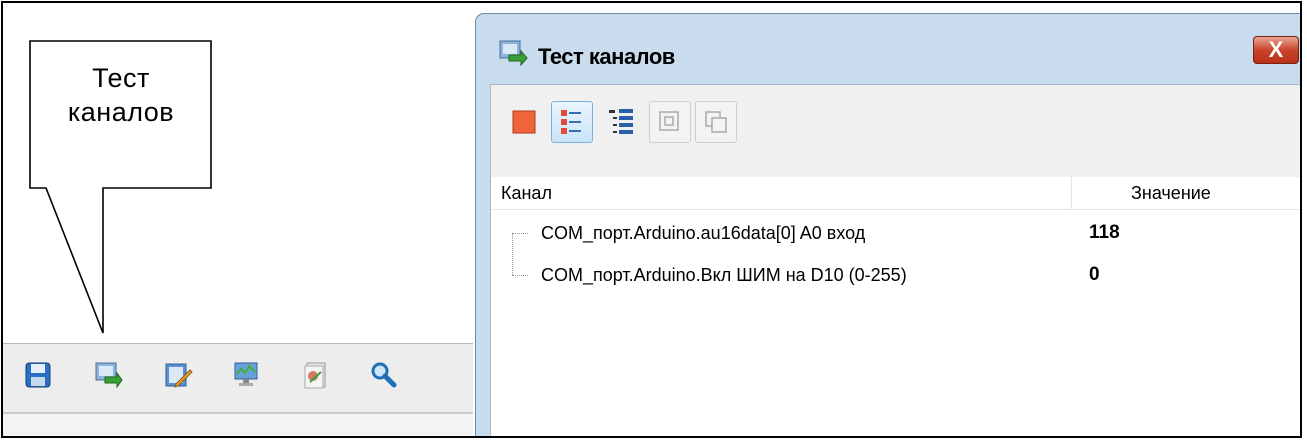 This screenshot has width=1307, height=445. What do you see at coordinates (895, 131) in the screenshot?
I see `dialog-toolbar` at bounding box center [895, 131].